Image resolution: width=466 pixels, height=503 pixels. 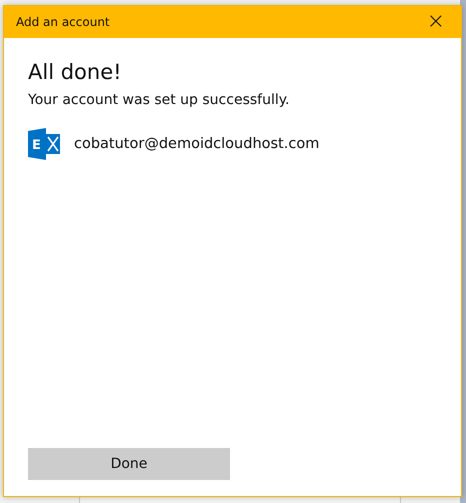 I want to click on close-button: ×, so click(x=435, y=22).